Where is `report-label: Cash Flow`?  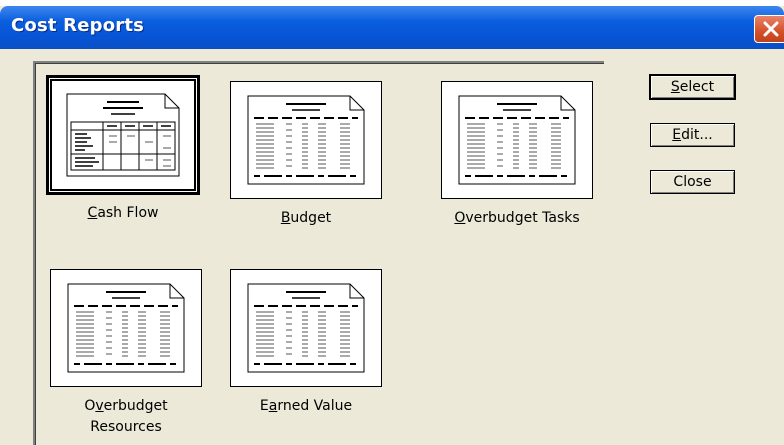
report-label: Cash Flow is located at coordinates (123, 213).